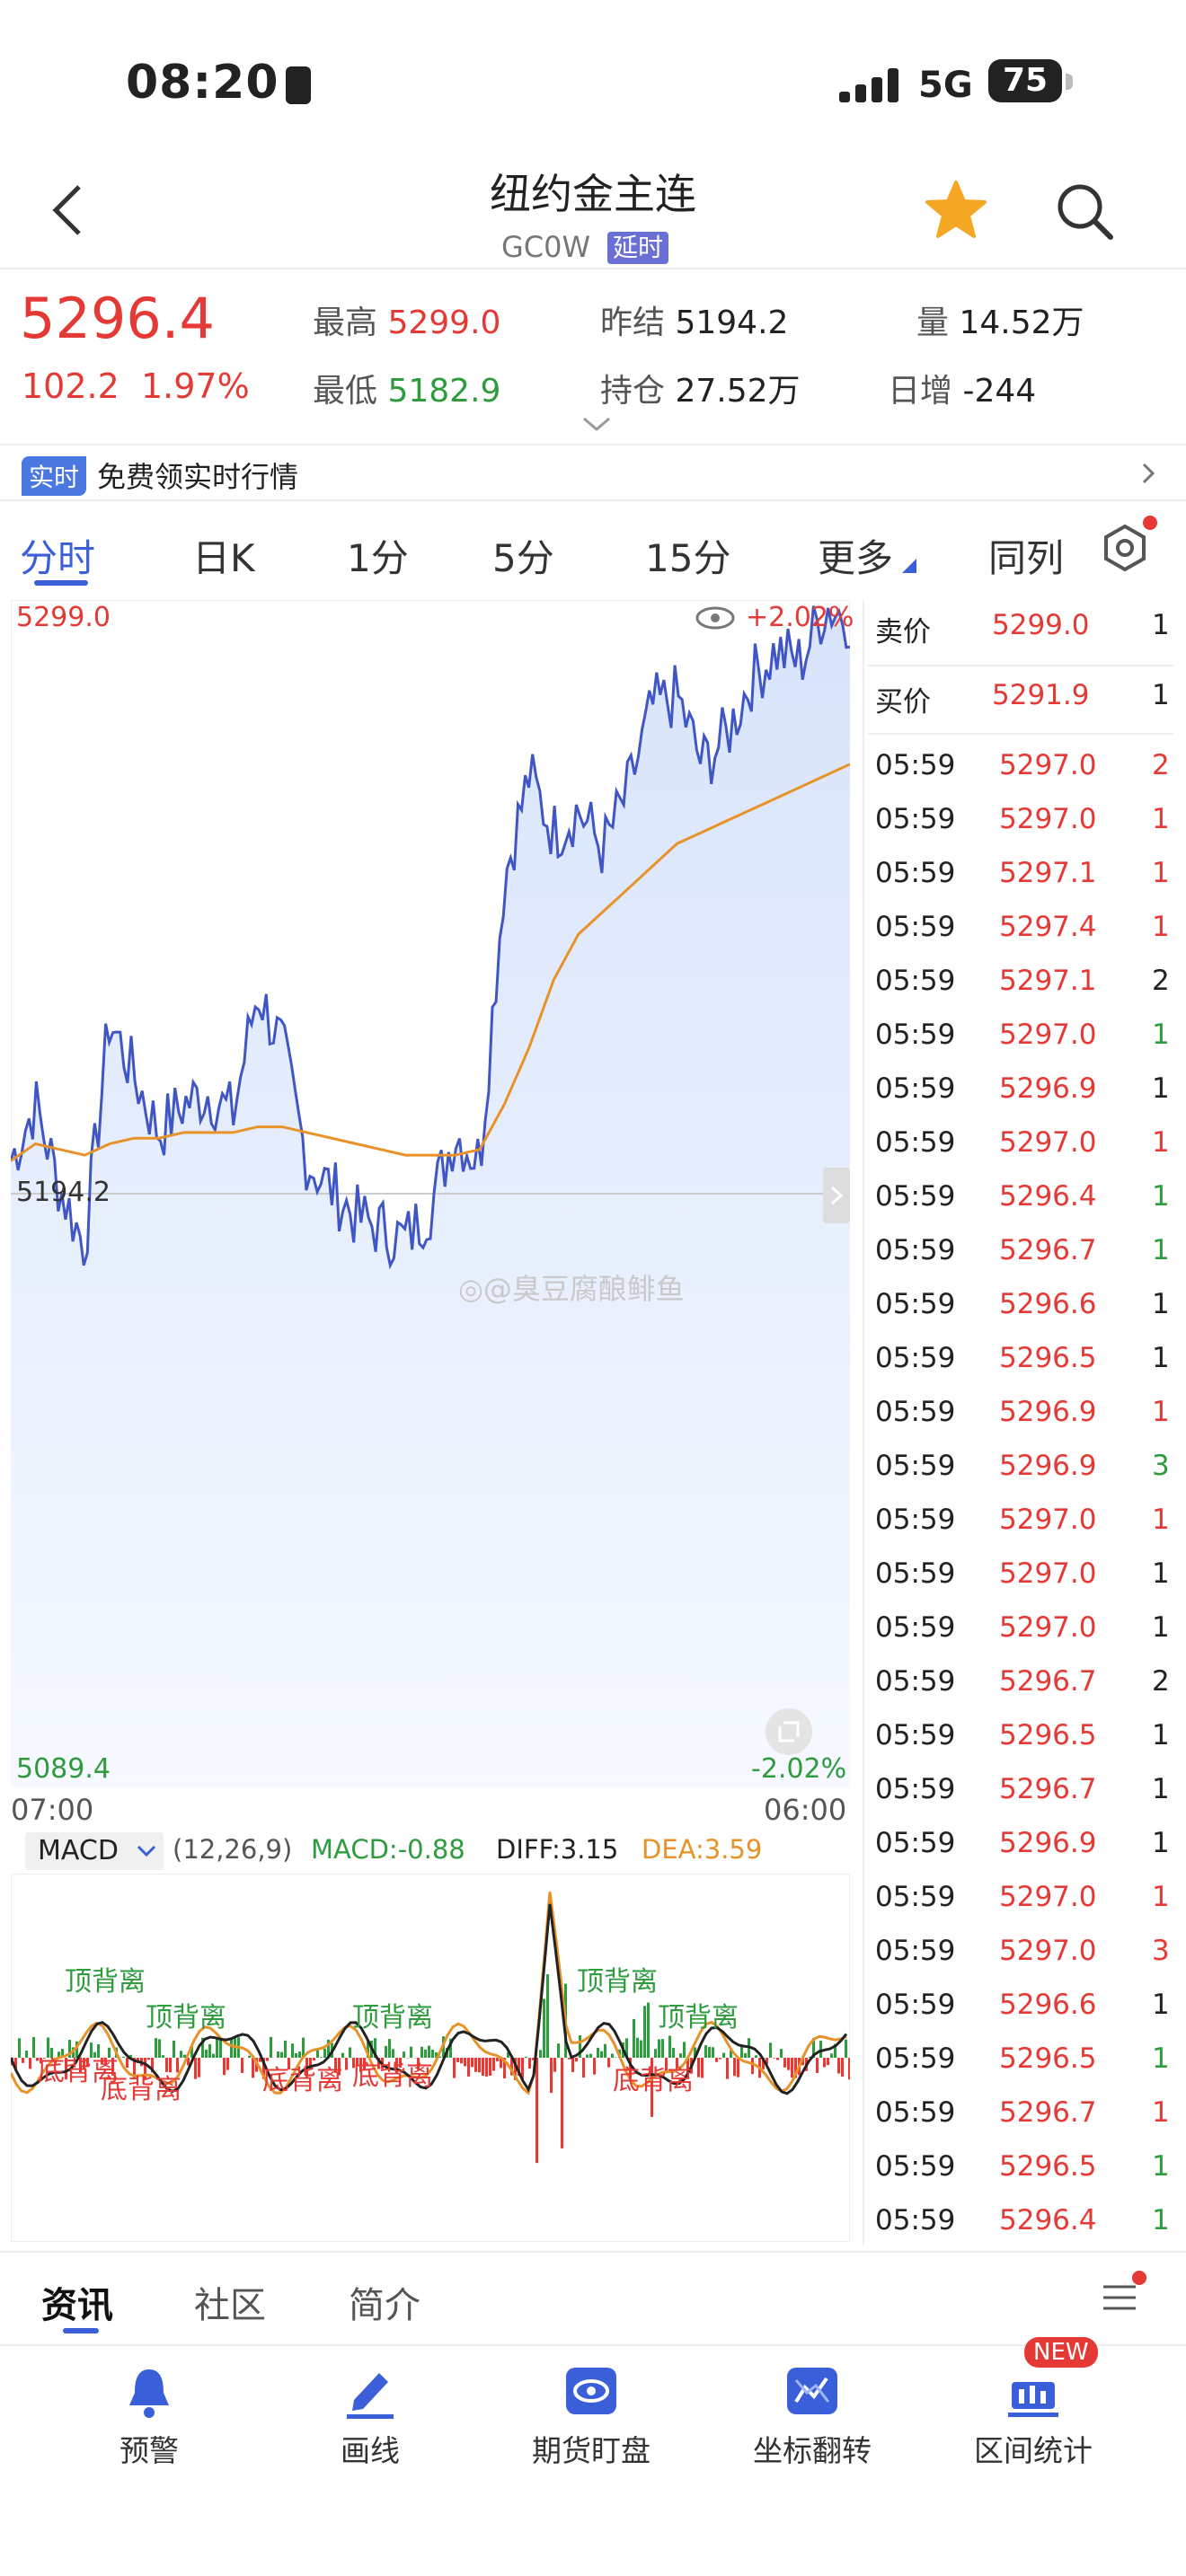 The image size is (1186, 2576). What do you see at coordinates (715, 619) in the screenshot?
I see `eye-toggle` at bounding box center [715, 619].